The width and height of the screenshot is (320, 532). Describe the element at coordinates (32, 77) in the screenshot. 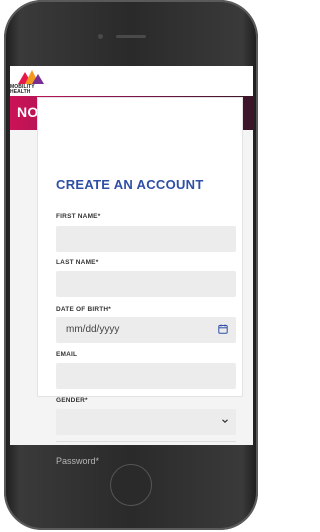

I see `mobility-health-logo` at that location.